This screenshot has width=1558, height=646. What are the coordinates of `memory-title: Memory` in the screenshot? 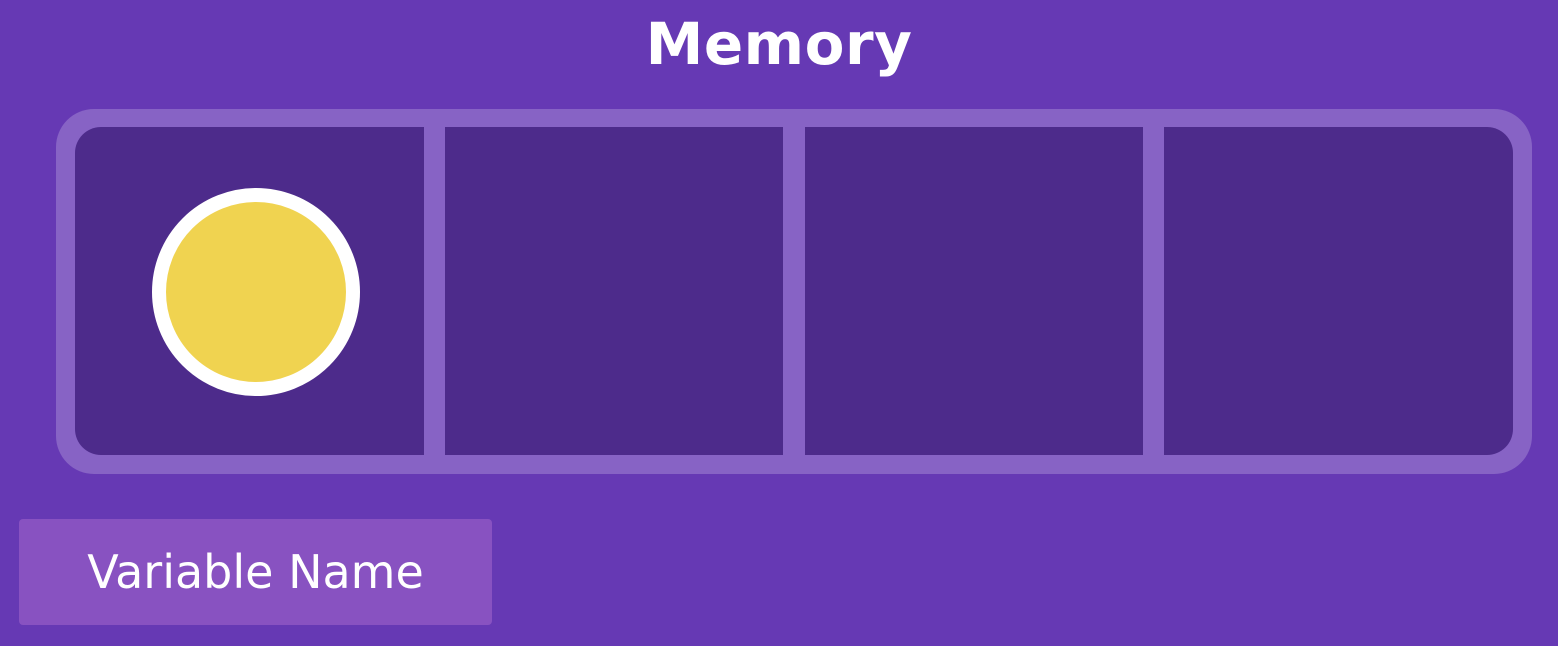 It's located at (779, 44).